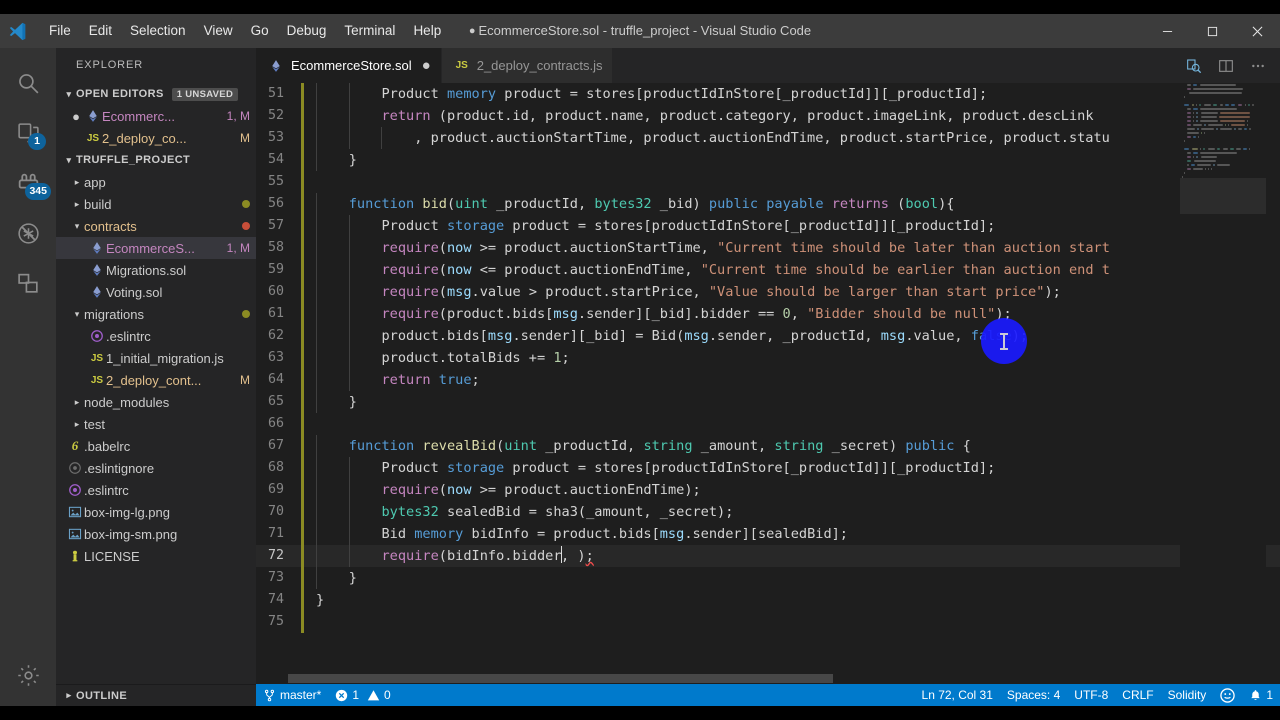 This screenshot has height=720, width=1280. Describe the element at coordinates (156, 512) in the screenshot. I see `tree-item-box-img-lg-png: box-img-lg.png` at that location.